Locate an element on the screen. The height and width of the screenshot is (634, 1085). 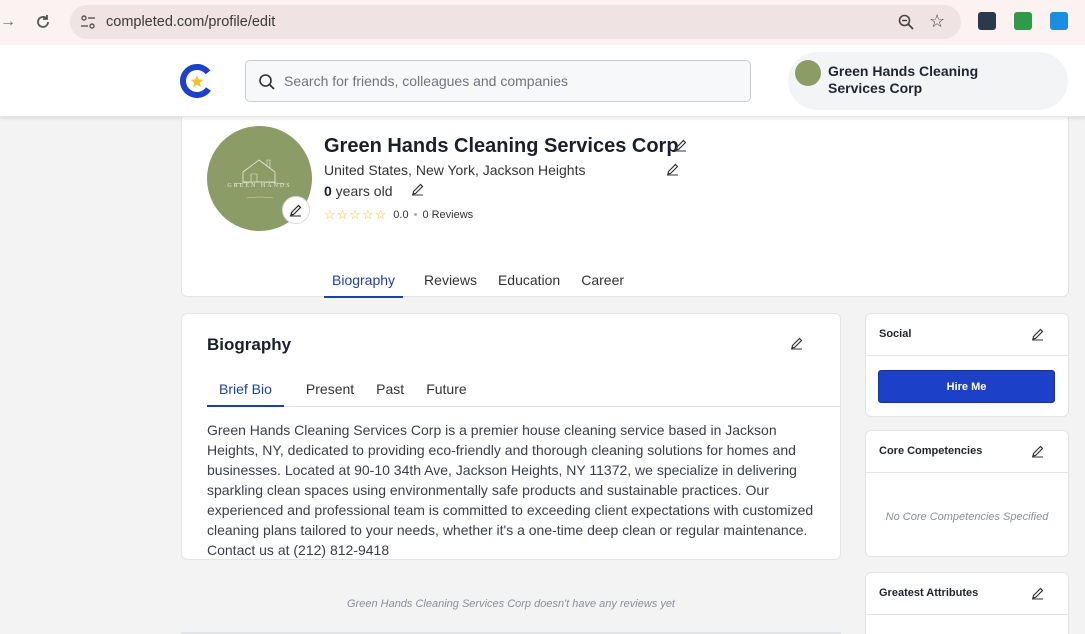
profile-tabs: Biography Reviews Education Career is located at coordinates (484, 283).